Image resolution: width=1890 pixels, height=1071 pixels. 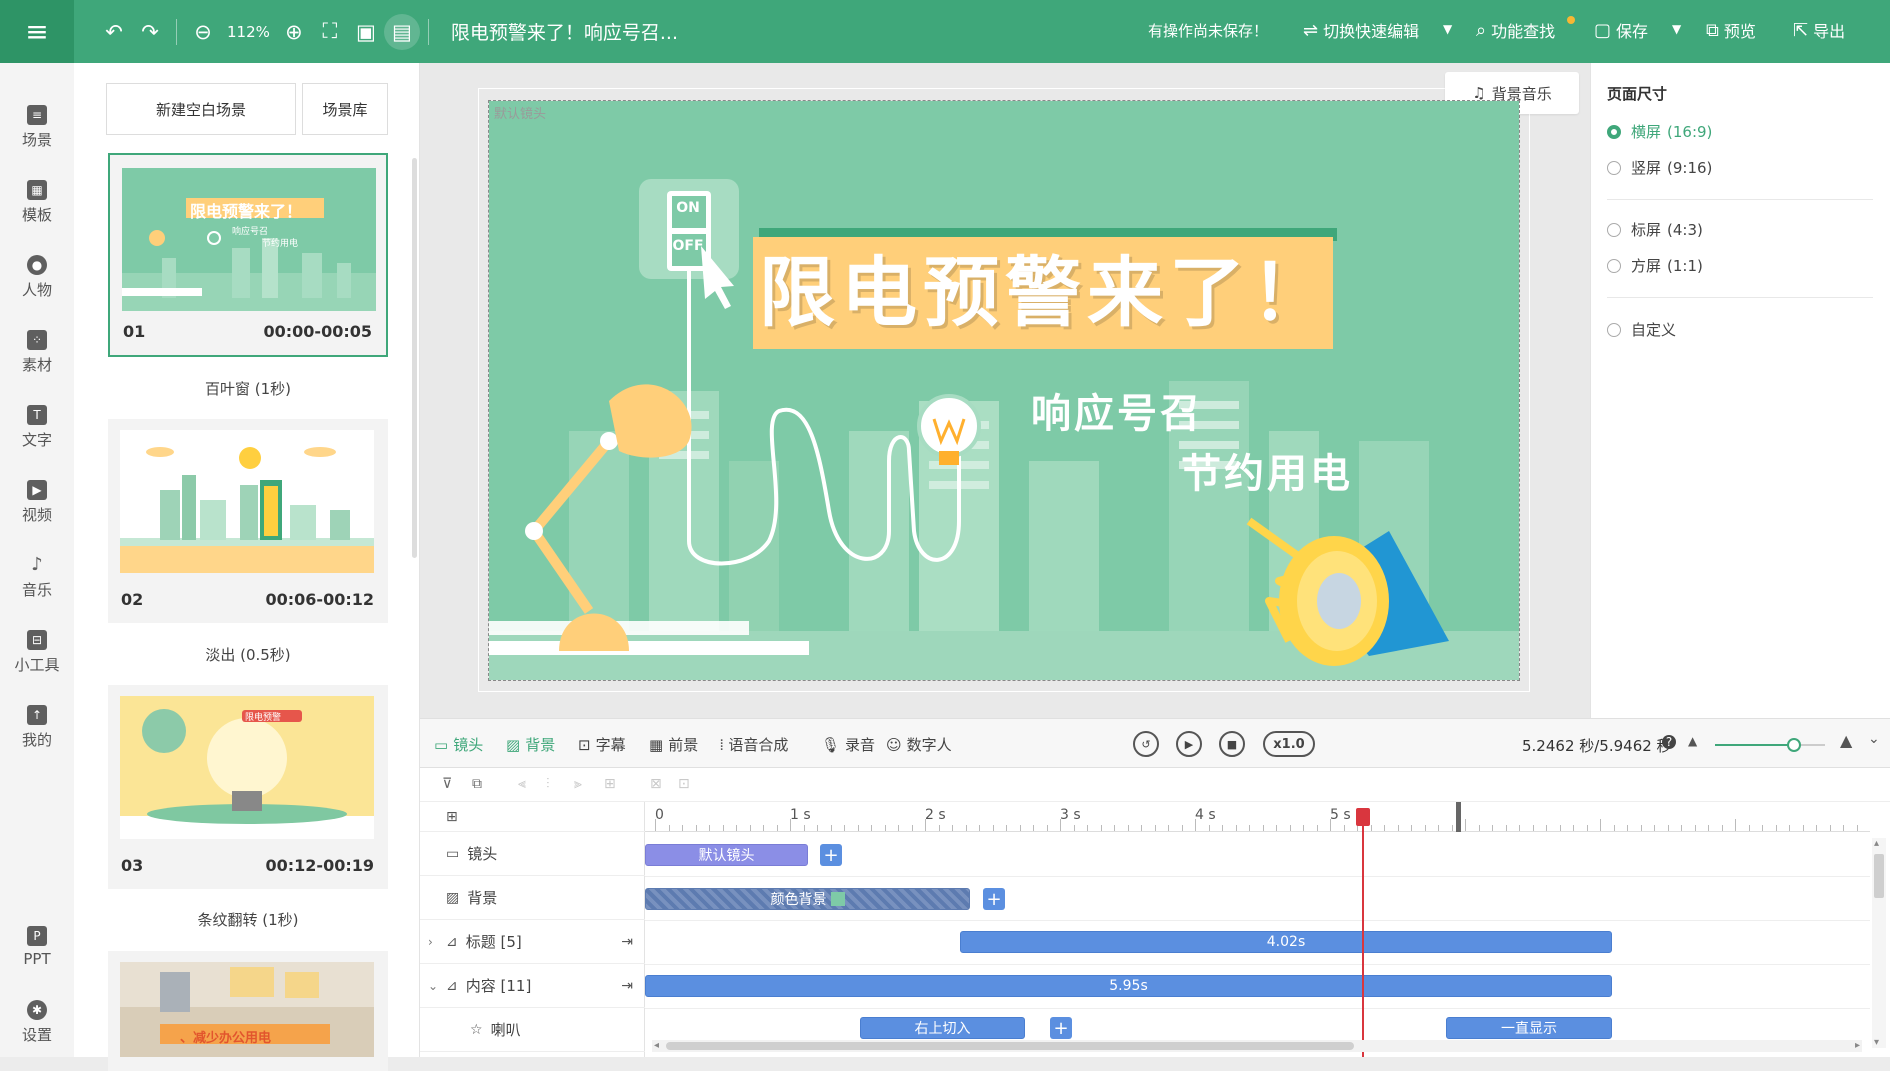 I want to click on subtitle-text: 节约用电, so click(x=1267, y=470).